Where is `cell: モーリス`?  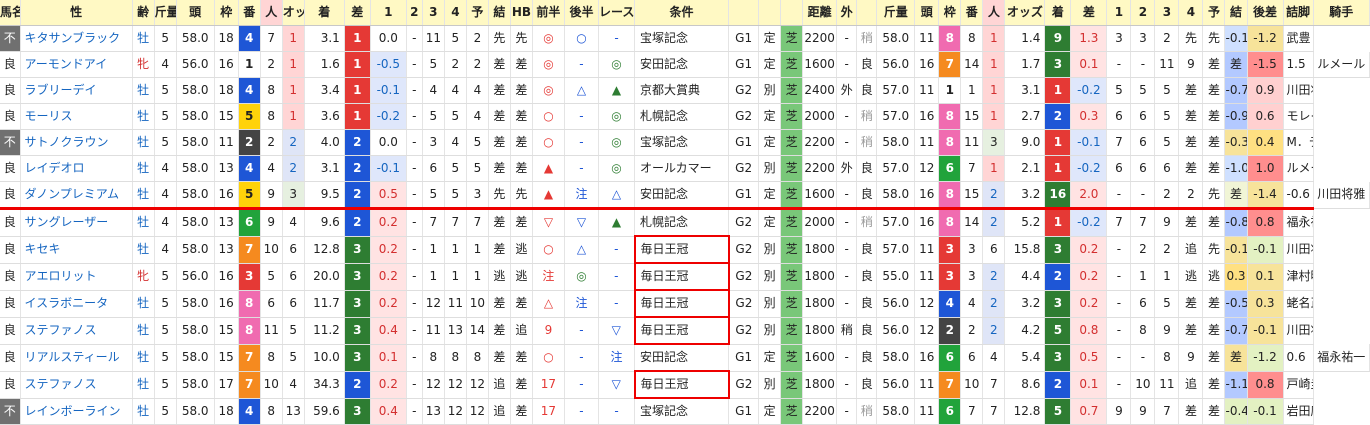 cell: モーリス is located at coordinates (76, 116).